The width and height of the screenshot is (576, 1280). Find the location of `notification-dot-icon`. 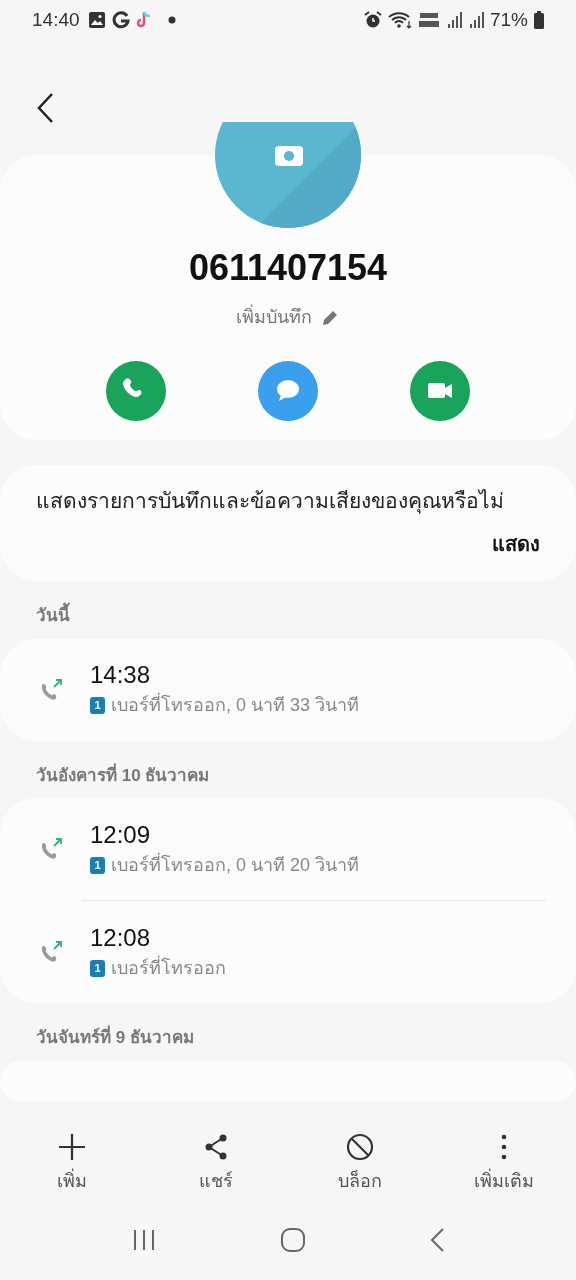

notification-dot-icon is located at coordinates (171, 20).